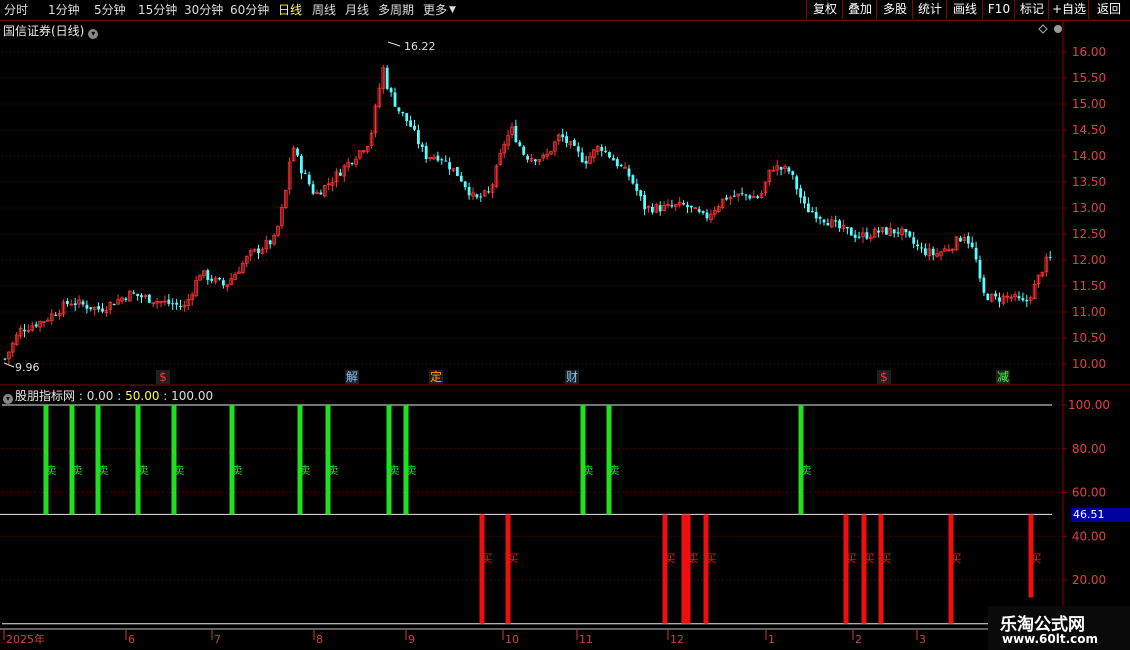 The image size is (1130, 650). I want to click on options-circle-icon, so click(1058, 29).